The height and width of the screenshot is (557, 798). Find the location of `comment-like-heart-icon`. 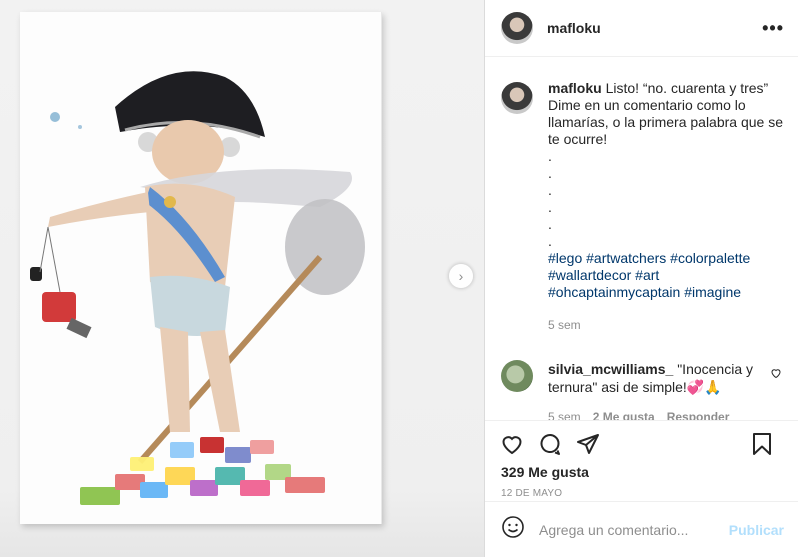

comment-like-heart-icon is located at coordinates (776, 375).